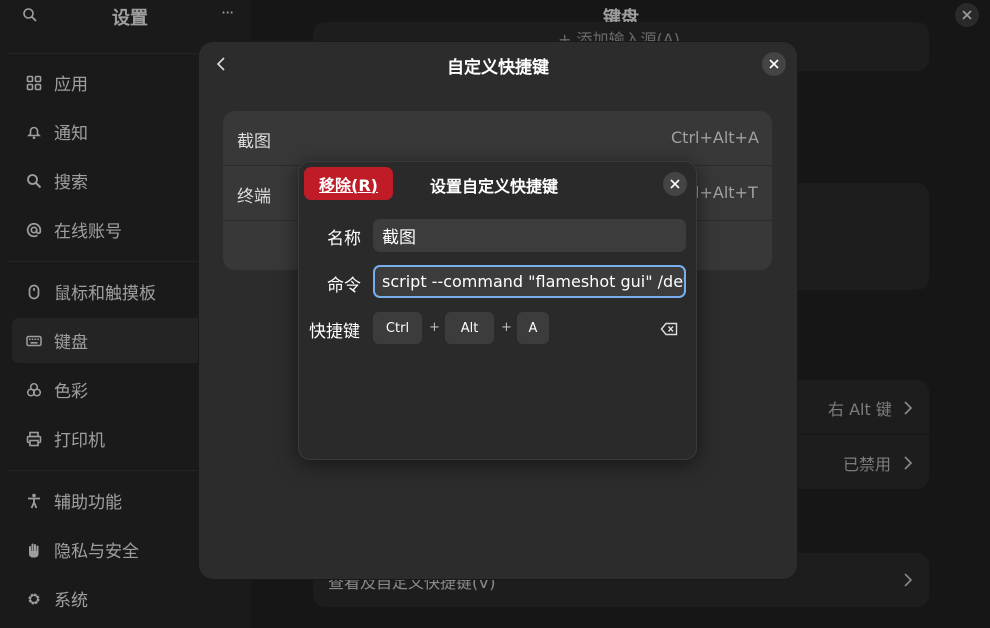 The image size is (990, 628). Describe the element at coordinates (399, 238) in the screenshot. I see `name-value: 截图` at that location.